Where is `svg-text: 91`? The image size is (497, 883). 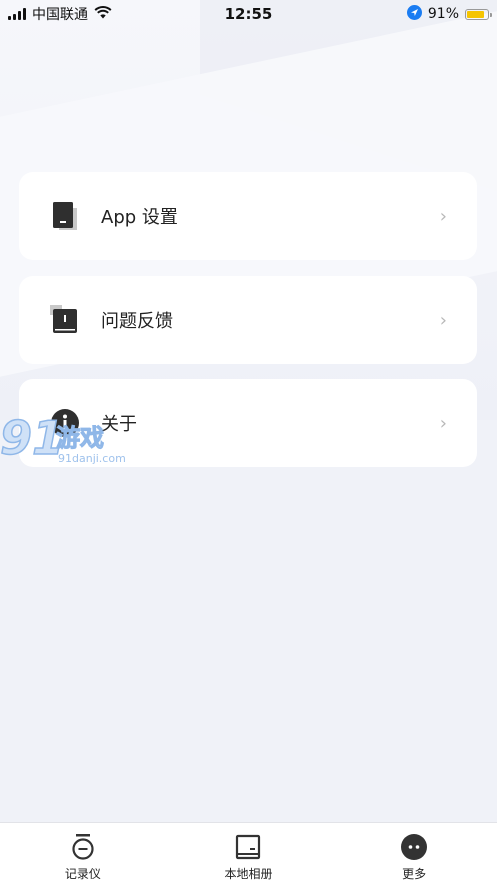 svg-text: 91 is located at coordinates (32, 438).